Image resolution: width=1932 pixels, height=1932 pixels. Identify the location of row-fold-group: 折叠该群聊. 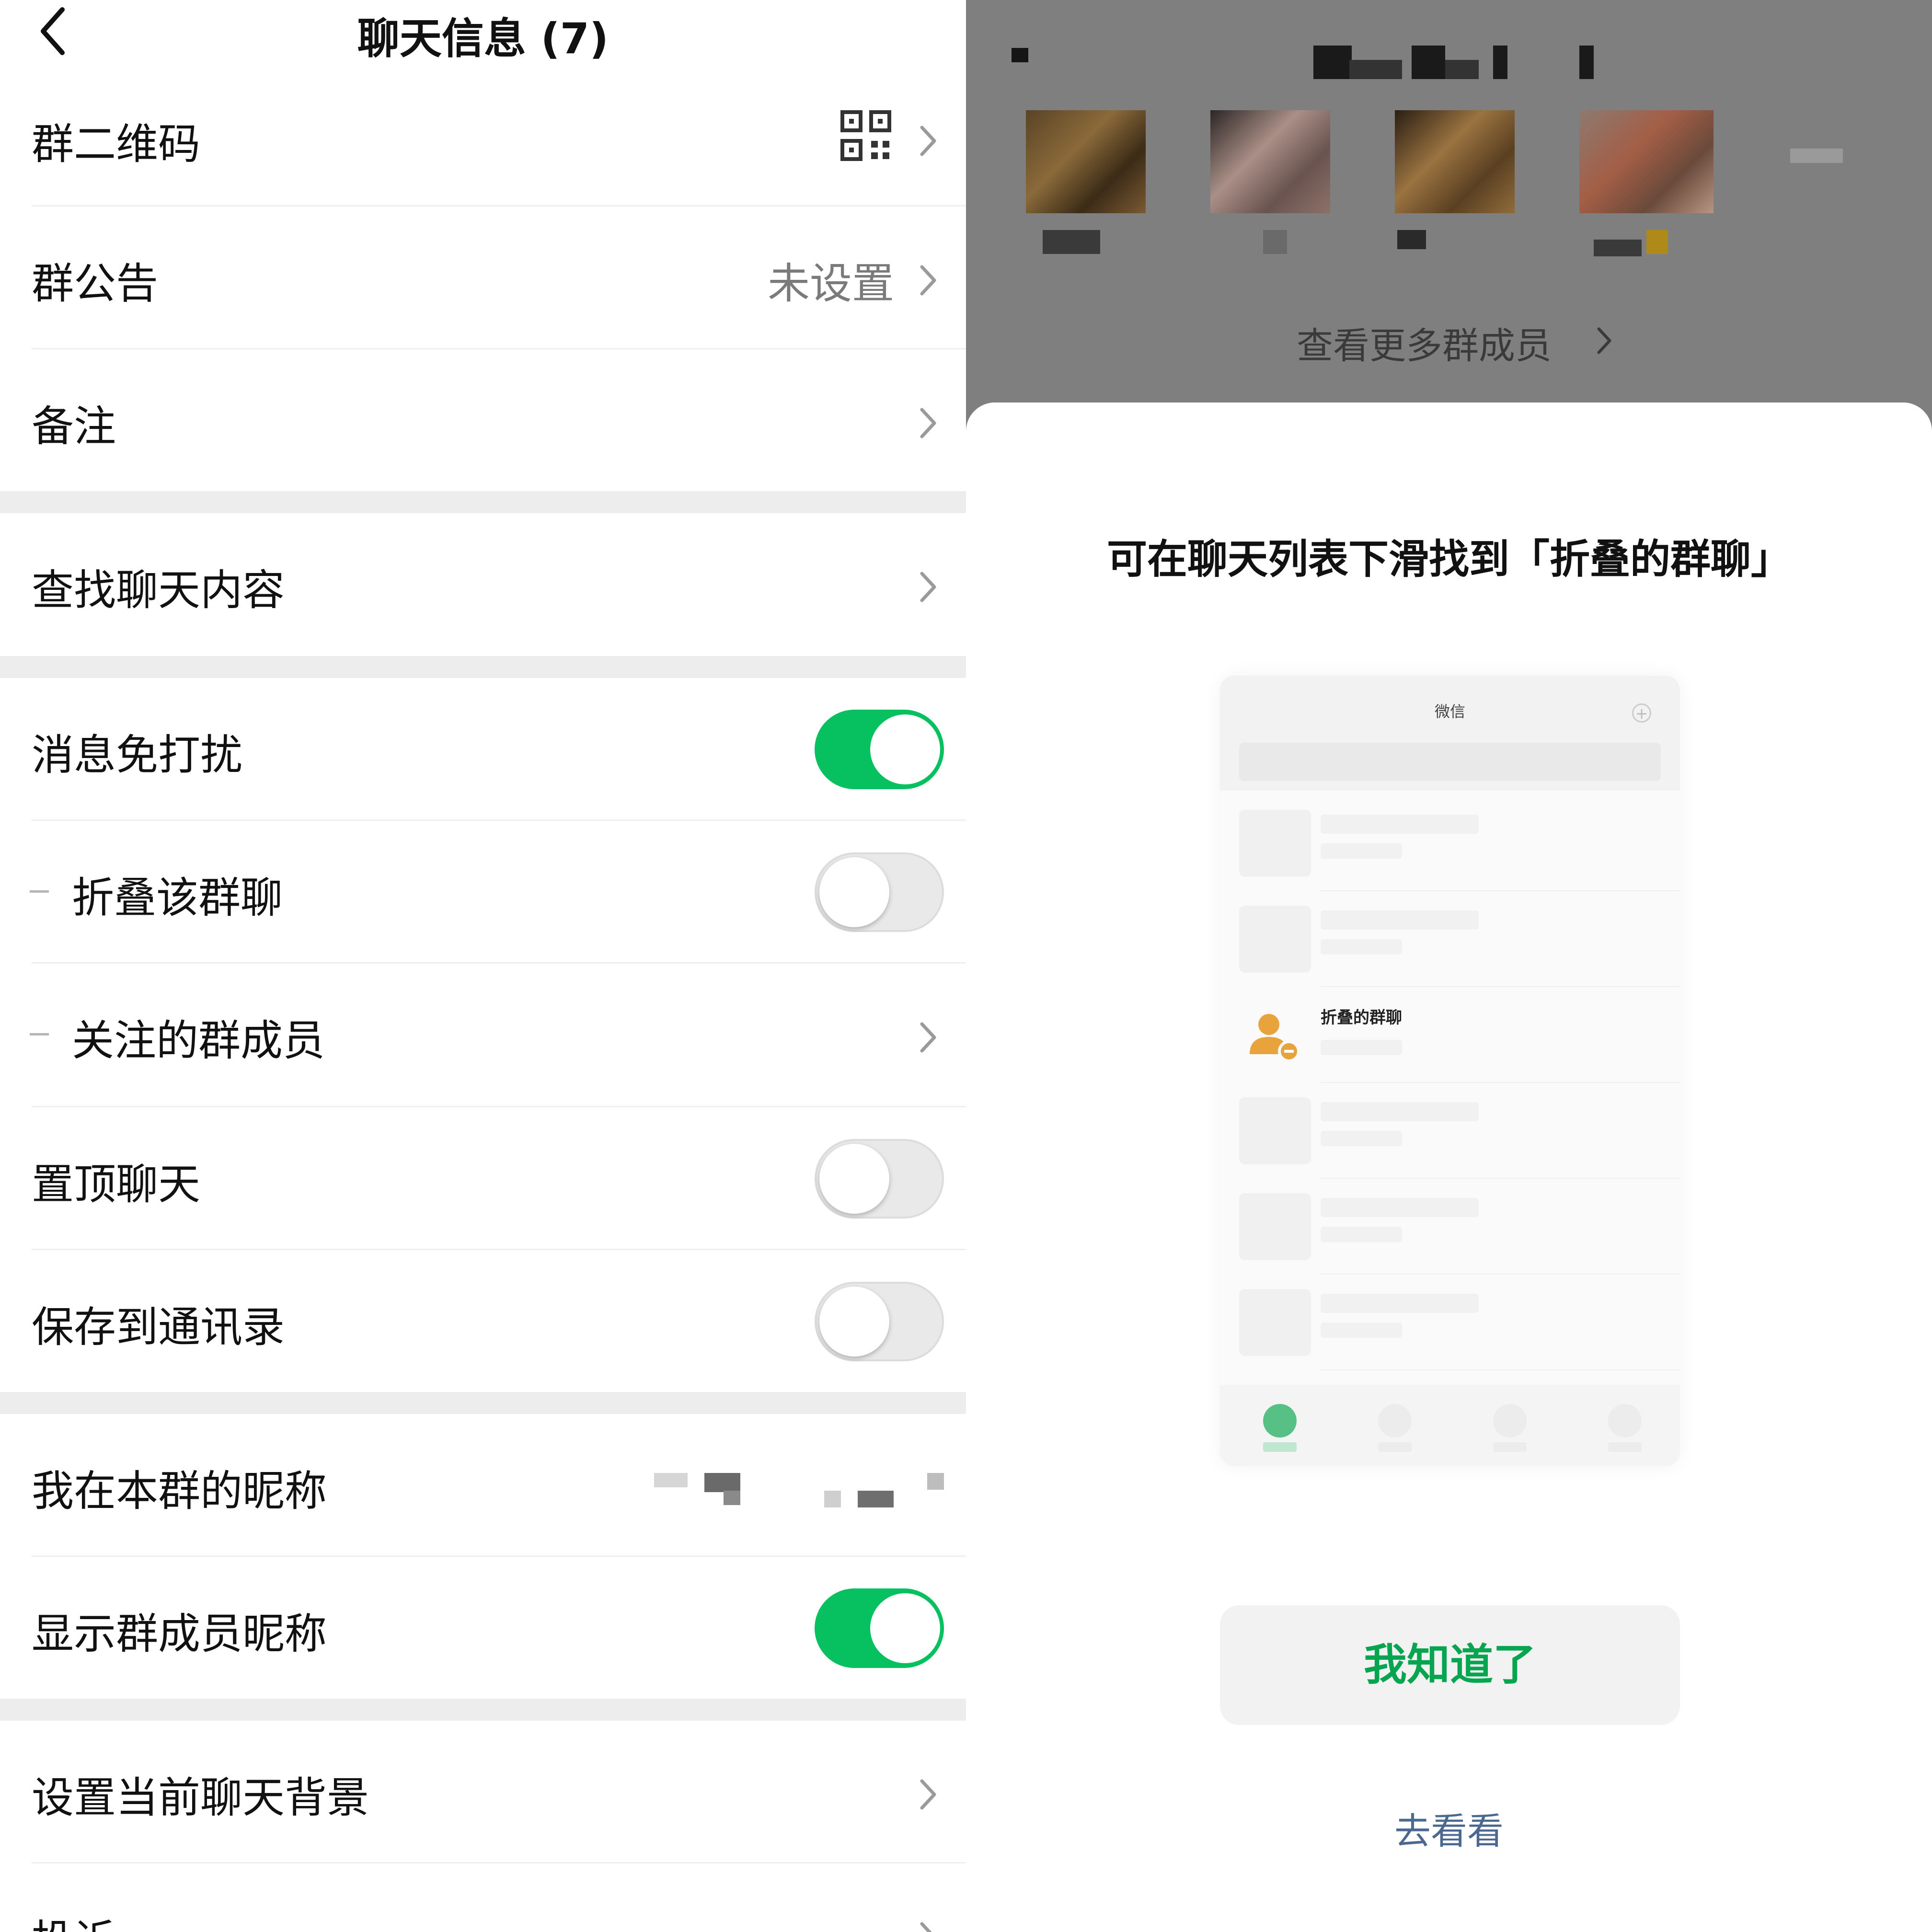
(483, 892).